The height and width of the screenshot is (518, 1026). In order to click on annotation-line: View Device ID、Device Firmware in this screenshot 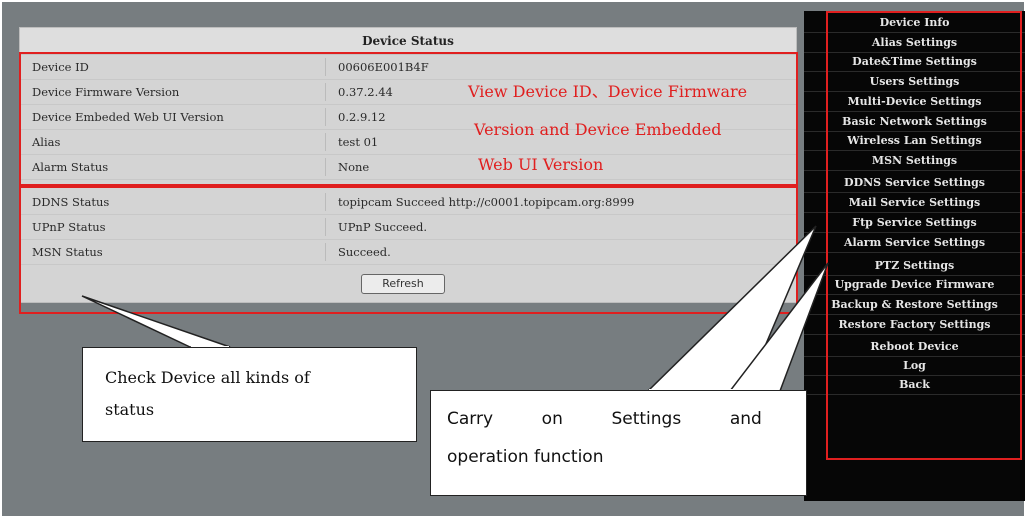, I will do `click(608, 91)`.